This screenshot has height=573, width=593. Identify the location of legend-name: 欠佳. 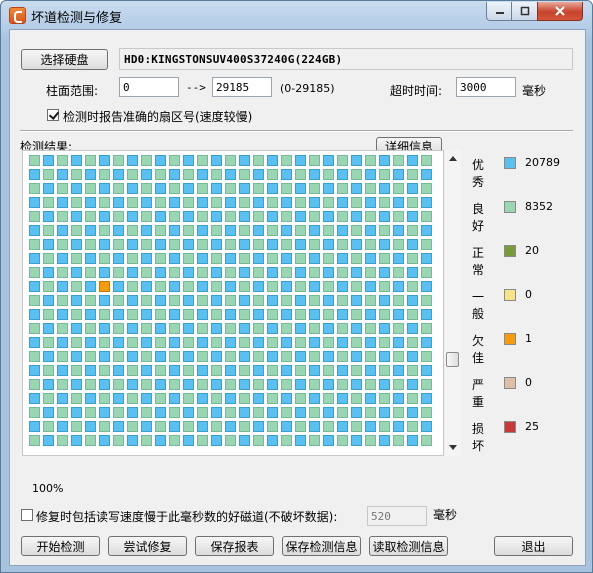
(478, 349).